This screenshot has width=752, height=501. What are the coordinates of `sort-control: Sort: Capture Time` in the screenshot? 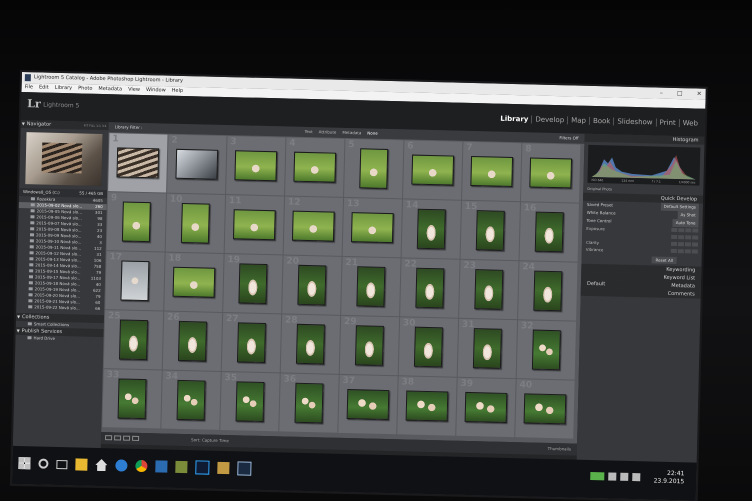 It's located at (210, 440).